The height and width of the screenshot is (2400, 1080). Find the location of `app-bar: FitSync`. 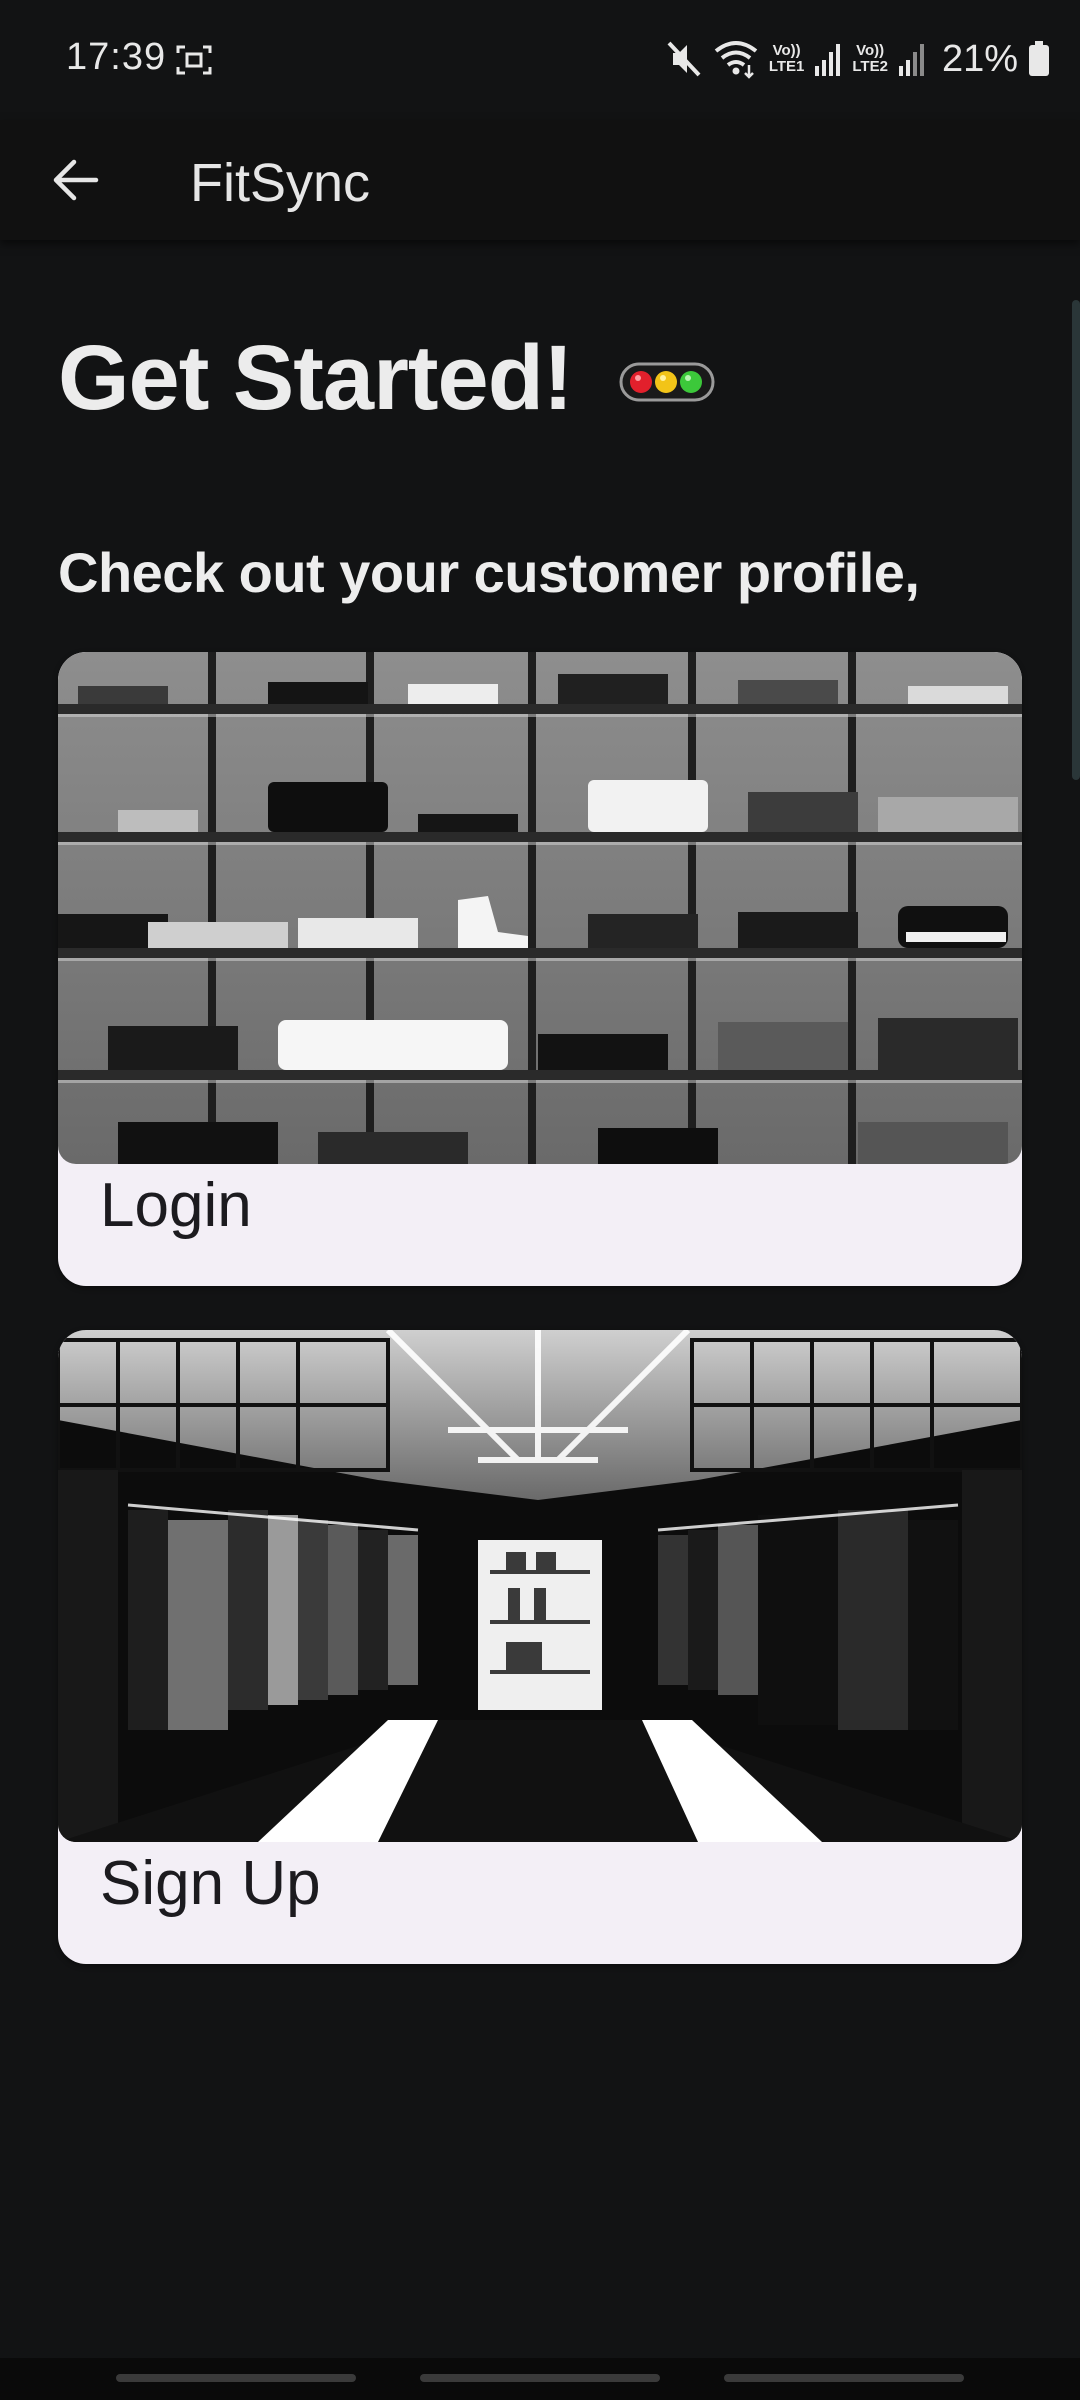

app-bar: FitSync is located at coordinates (540, 180).